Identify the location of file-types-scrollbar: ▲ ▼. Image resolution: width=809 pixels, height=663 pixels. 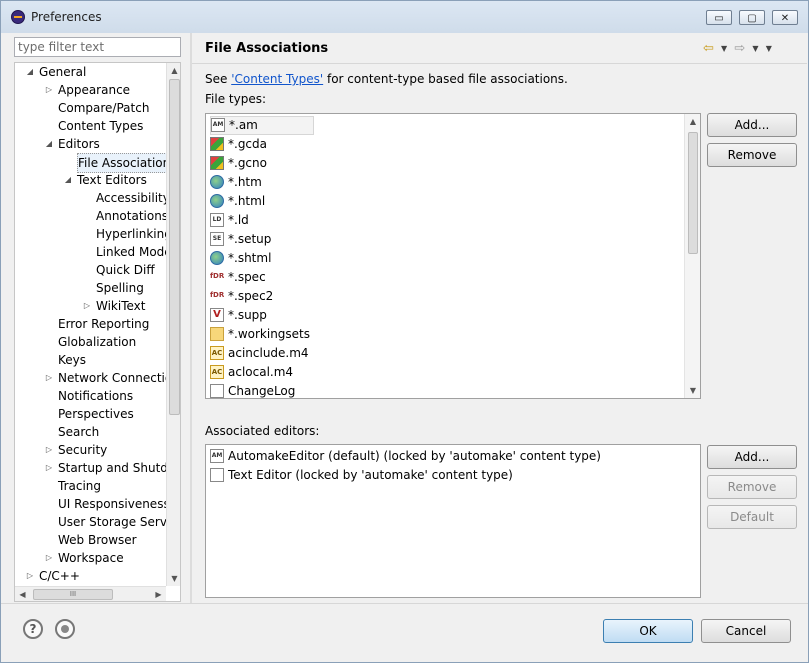
(692, 256).